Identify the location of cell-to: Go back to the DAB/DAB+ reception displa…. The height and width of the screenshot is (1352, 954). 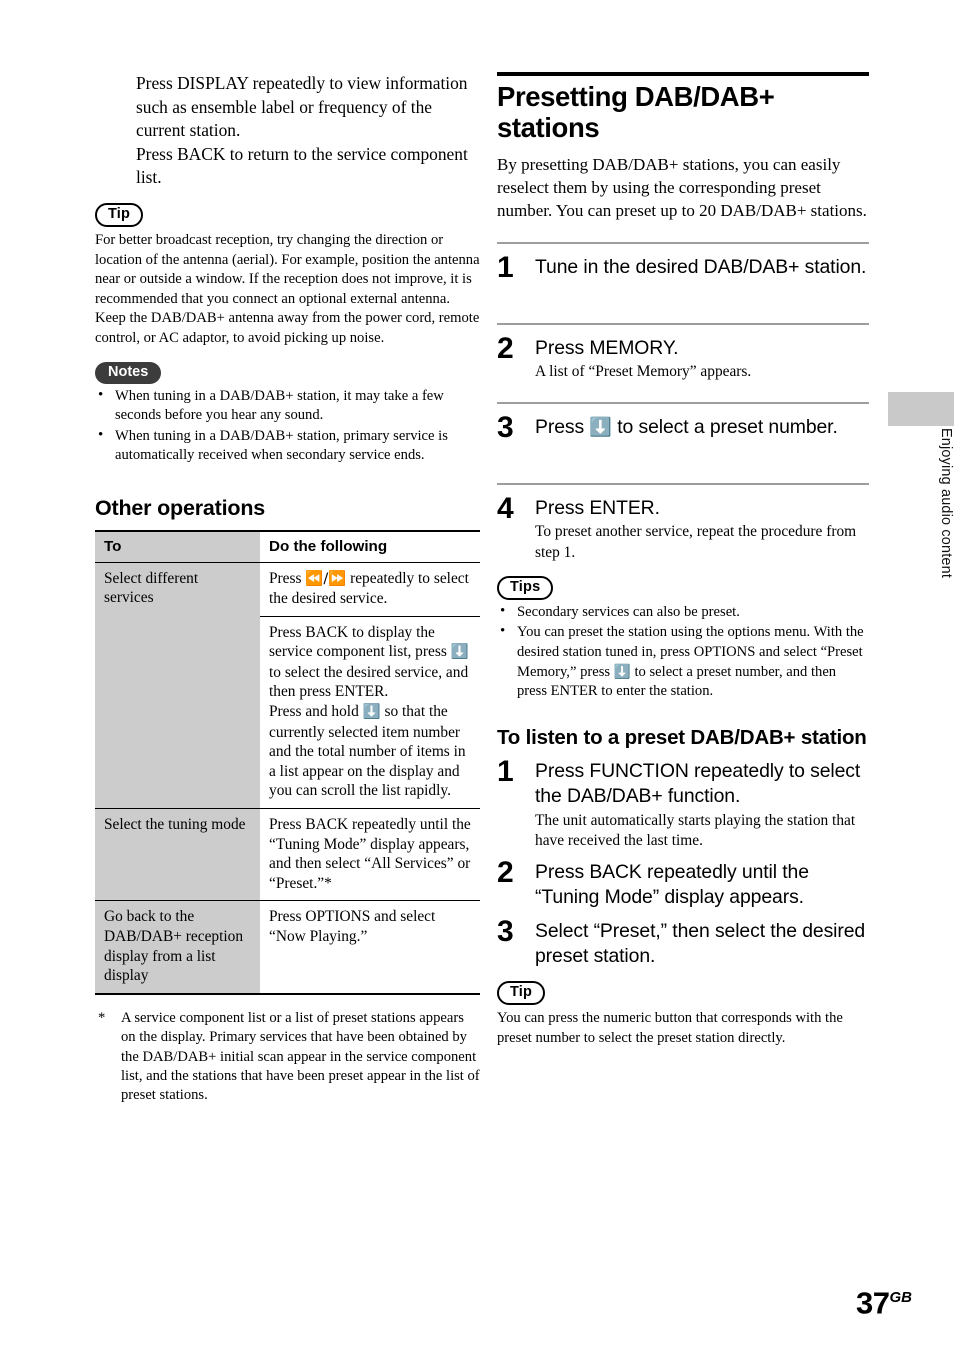
(177, 947).